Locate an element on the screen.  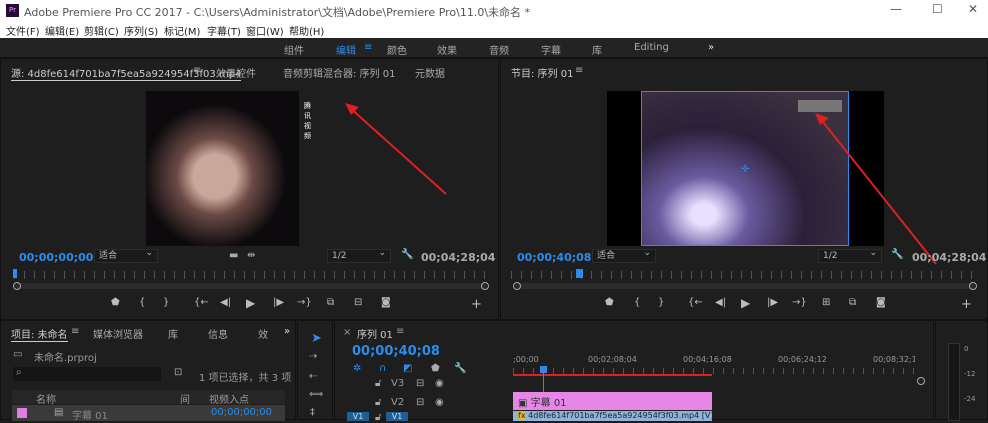
timeline-settings-icon: 🔧 is located at coordinates (460, 368).